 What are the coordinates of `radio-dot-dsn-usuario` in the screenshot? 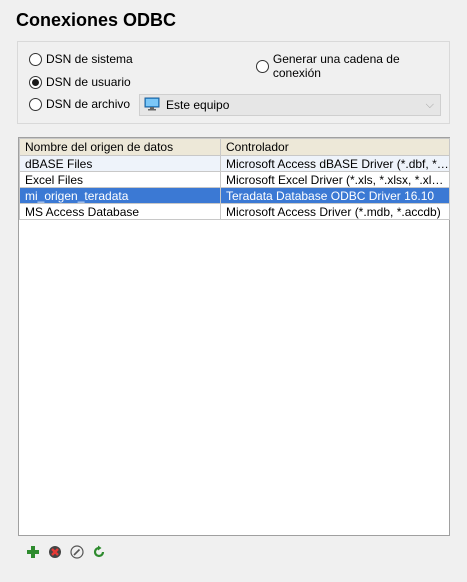 It's located at (35, 82).